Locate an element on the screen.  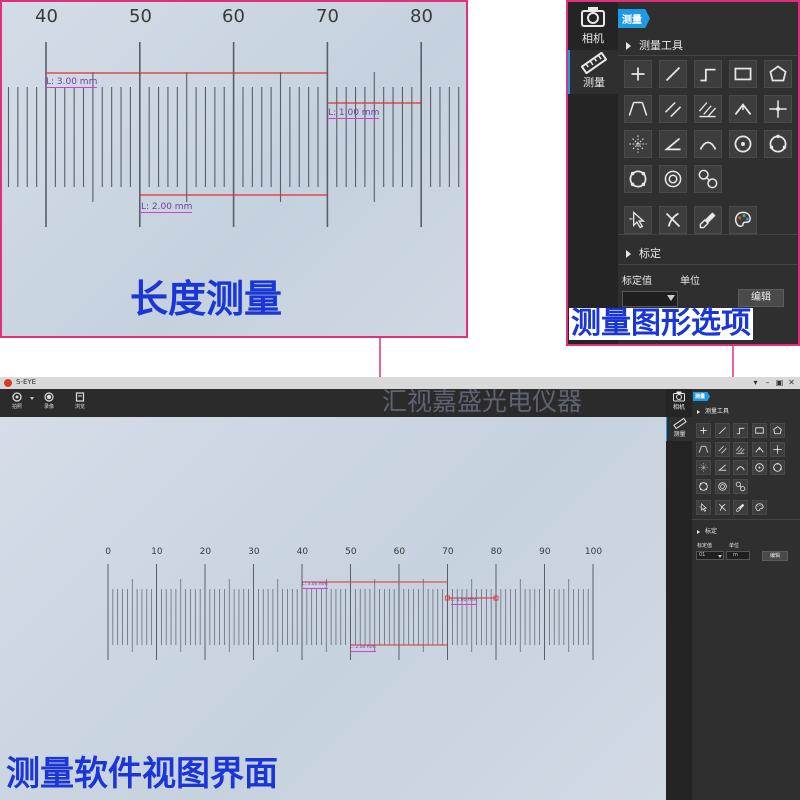
chevron-down-icon is located at coordinates (720, 556).